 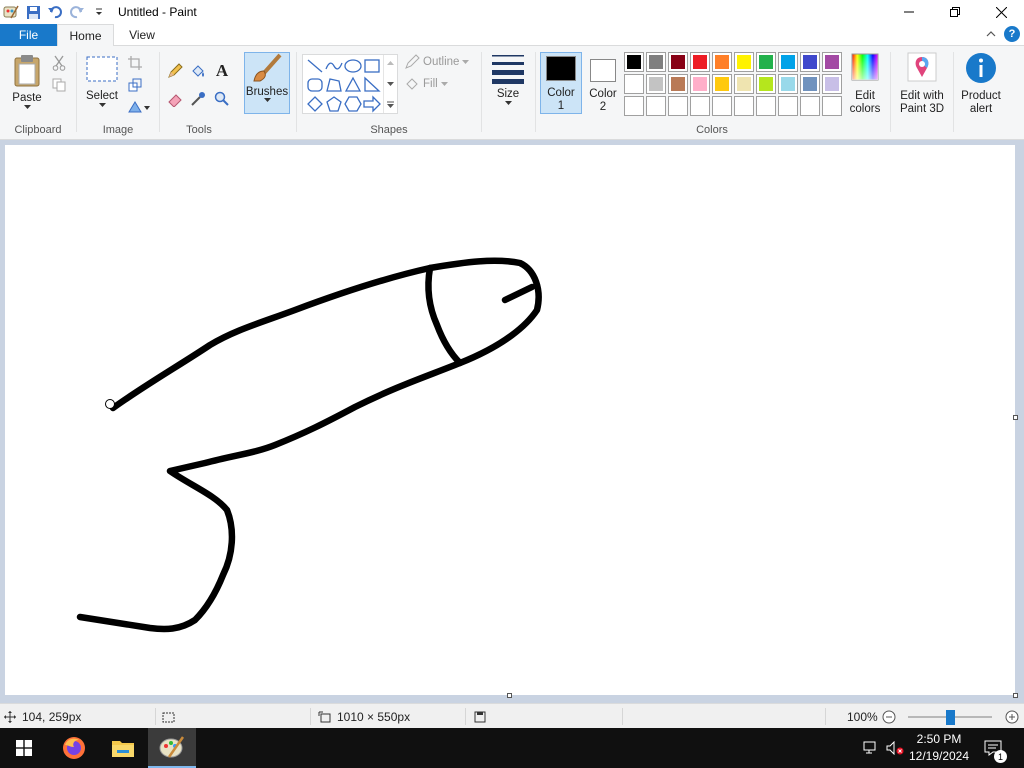 I want to click on line-shape-icon, so click(x=315, y=66).